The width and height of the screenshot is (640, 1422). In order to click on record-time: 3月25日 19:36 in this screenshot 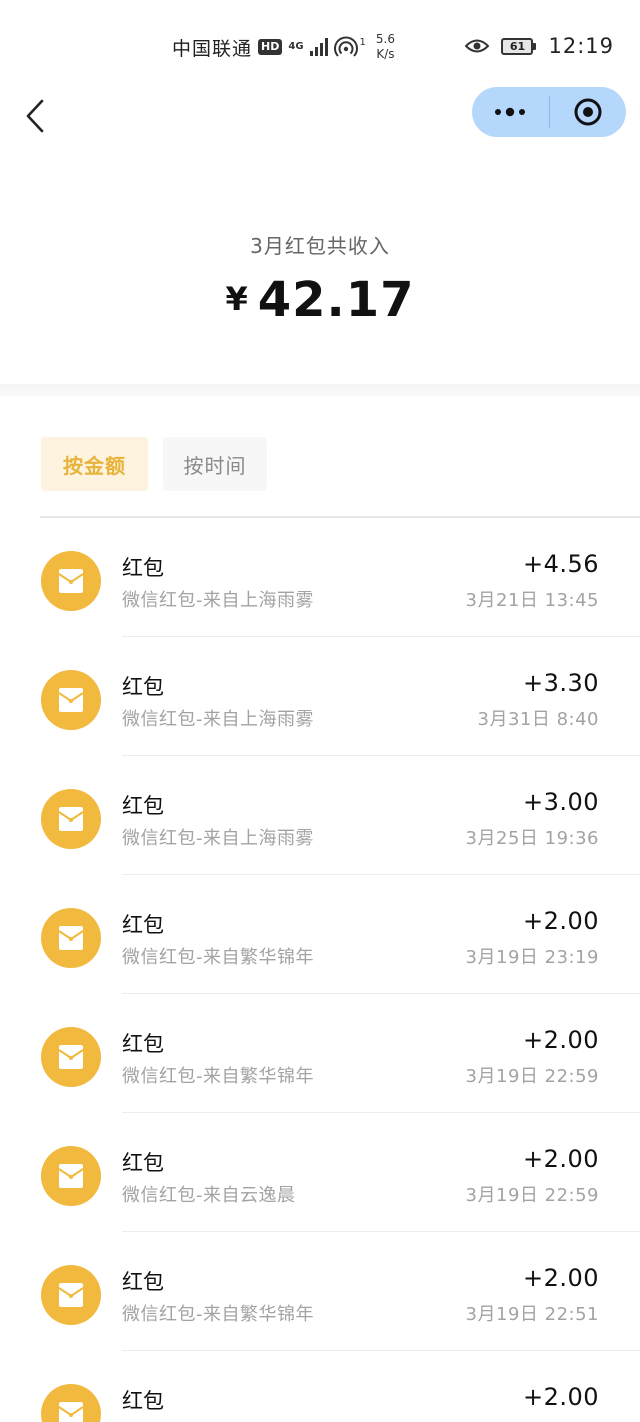, I will do `click(532, 838)`.